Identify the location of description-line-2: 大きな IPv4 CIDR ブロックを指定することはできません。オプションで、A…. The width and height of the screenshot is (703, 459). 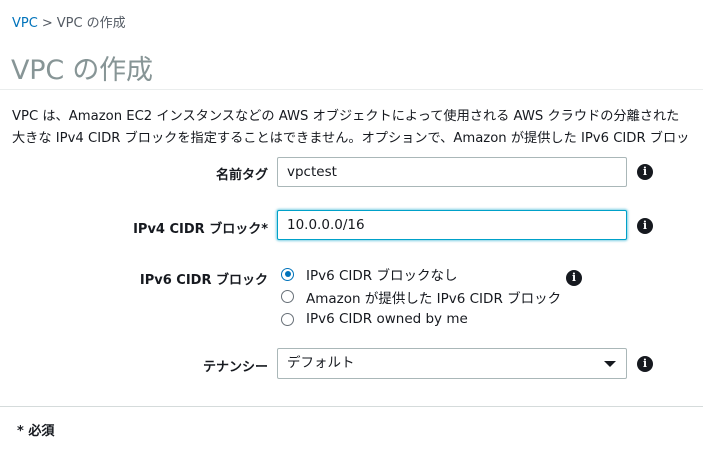
(351, 138).